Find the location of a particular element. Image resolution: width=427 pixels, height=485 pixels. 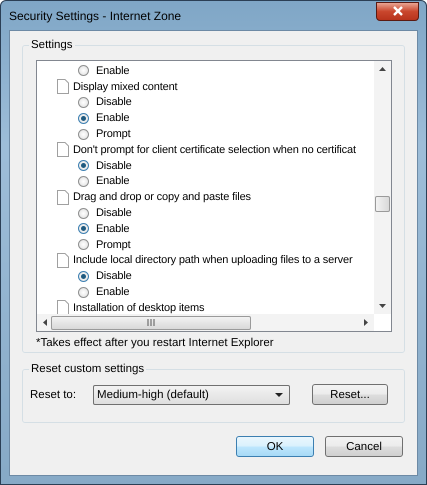

group-title: Settings is located at coordinates (52, 45).